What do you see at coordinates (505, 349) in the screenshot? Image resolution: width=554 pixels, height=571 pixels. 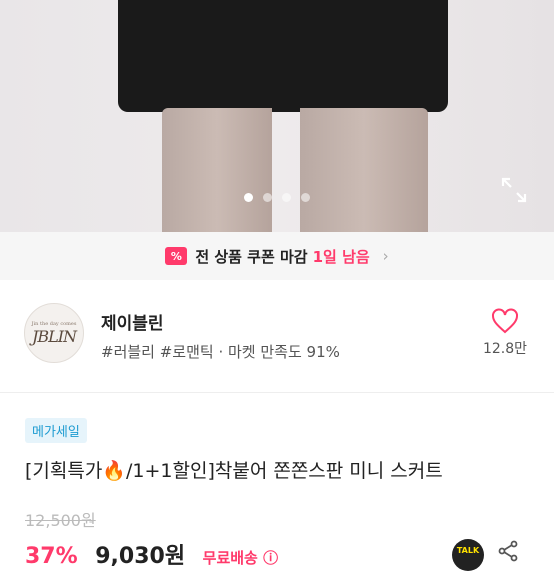 I see `like-count: 12.8만` at bounding box center [505, 349].